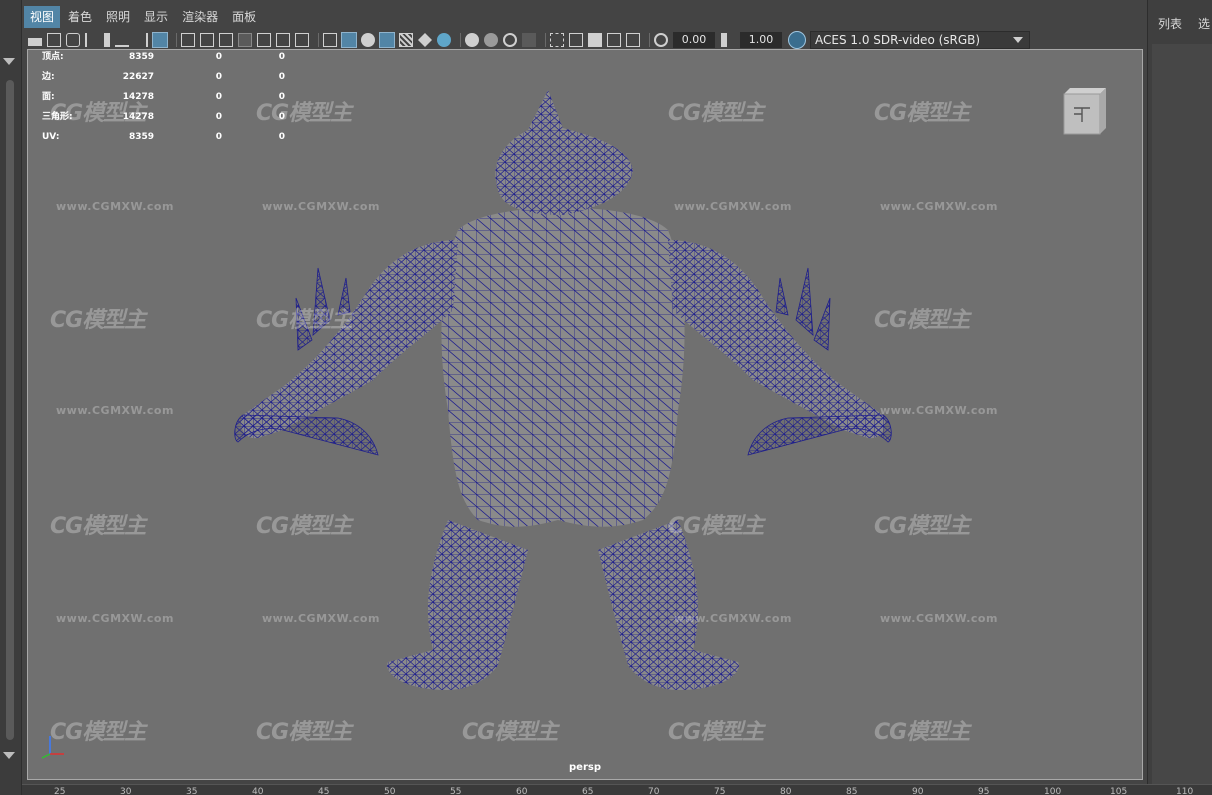 Image resolution: width=1212 pixels, height=795 pixels. What do you see at coordinates (207, 40) in the screenshot?
I see `film-gate-icon` at bounding box center [207, 40].